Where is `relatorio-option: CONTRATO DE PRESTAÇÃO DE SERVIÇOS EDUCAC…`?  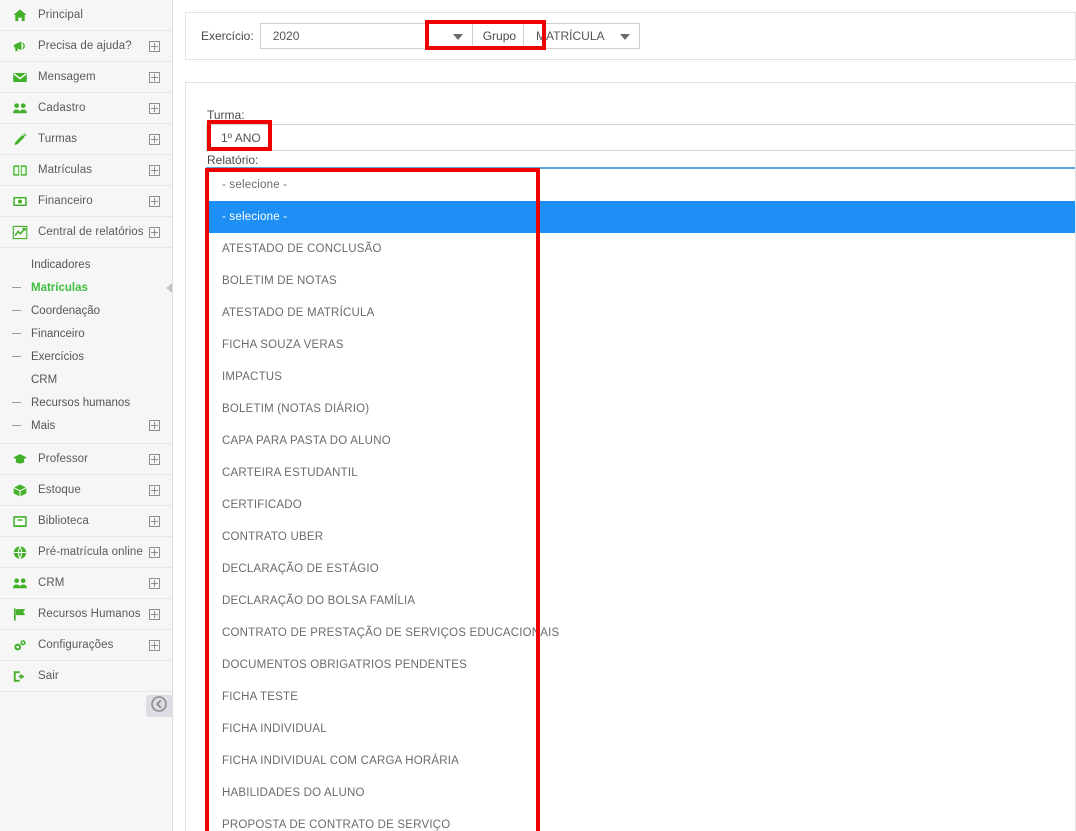 relatorio-option: CONTRATO DE PRESTAÇÃO DE SERVIÇOS EDUCAC… is located at coordinates (640, 633).